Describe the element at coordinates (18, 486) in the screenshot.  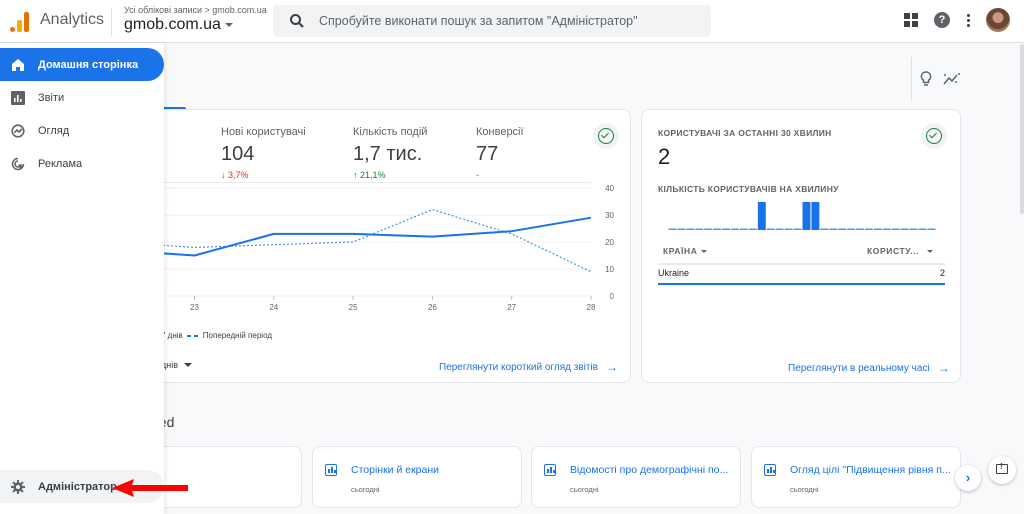
I see `gear-icon` at that location.